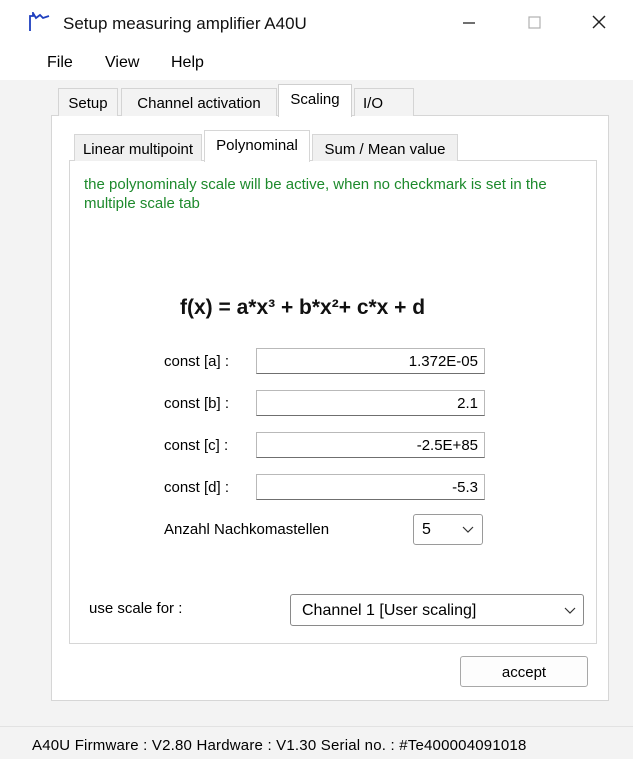 The width and height of the screenshot is (633, 759). Describe the element at coordinates (88, 102) in the screenshot. I see `tab-setup: Setup` at that location.